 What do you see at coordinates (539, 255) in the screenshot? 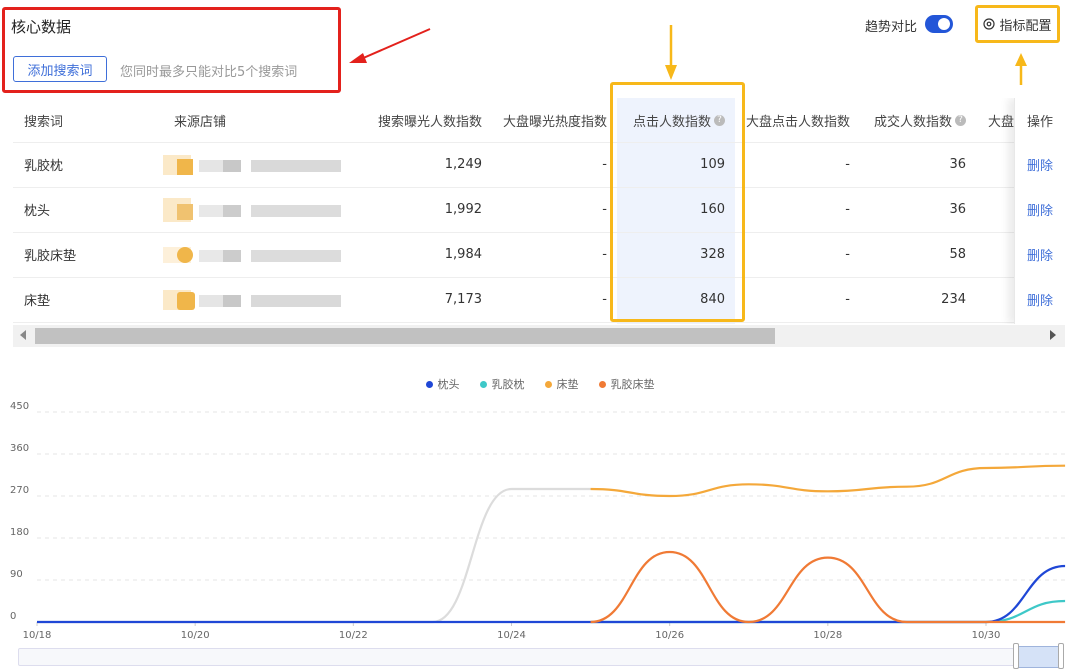
I see `table-row: 乳胶床垫 1,984 - 328 - 58` at bounding box center [539, 255].